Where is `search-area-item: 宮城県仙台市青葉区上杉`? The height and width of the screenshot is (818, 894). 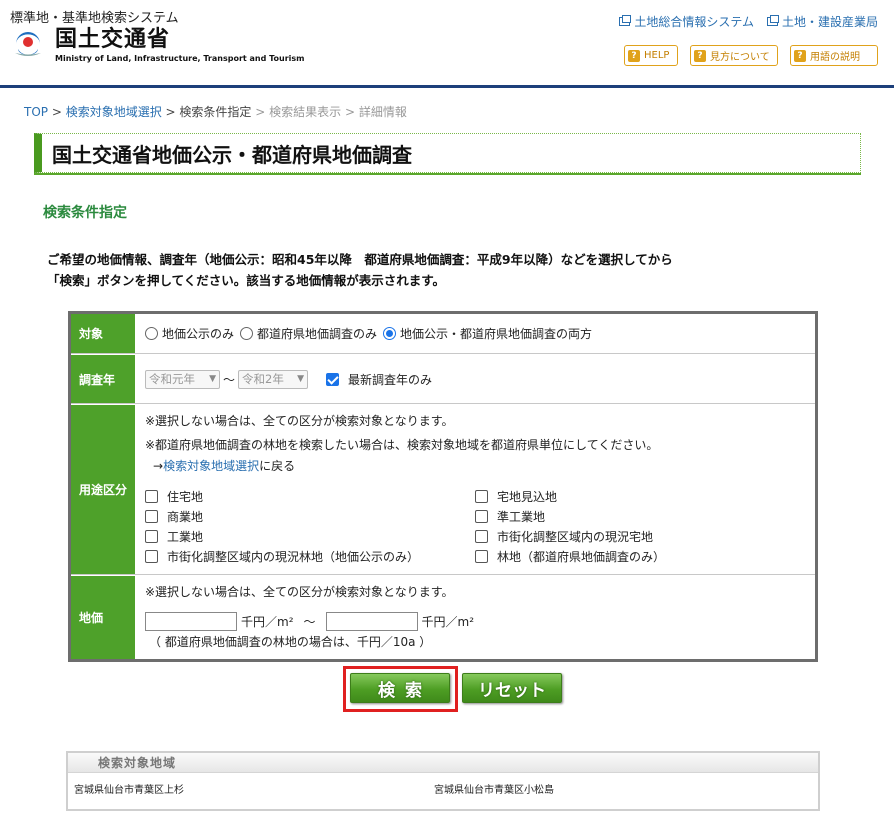
search-area-item: 宮城県仙台市青葉区上杉 is located at coordinates (129, 790).